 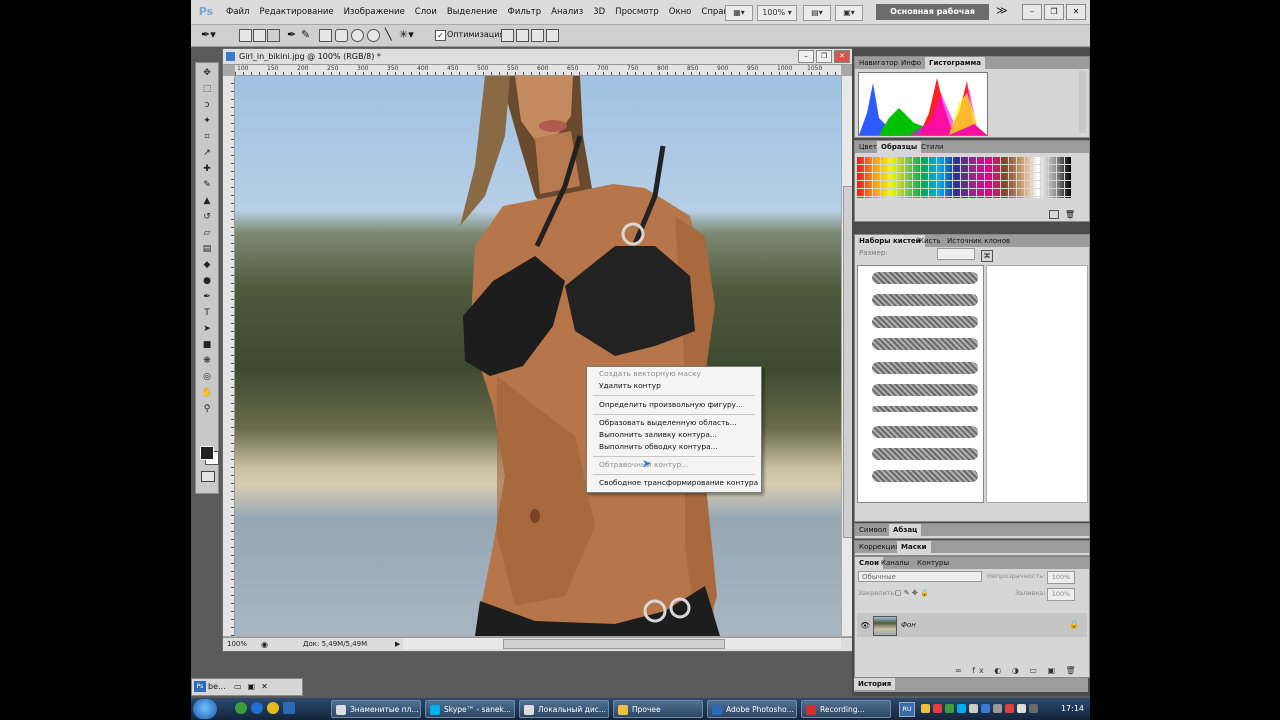 I want to click on exclude-path-icon, so click(x=552, y=35).